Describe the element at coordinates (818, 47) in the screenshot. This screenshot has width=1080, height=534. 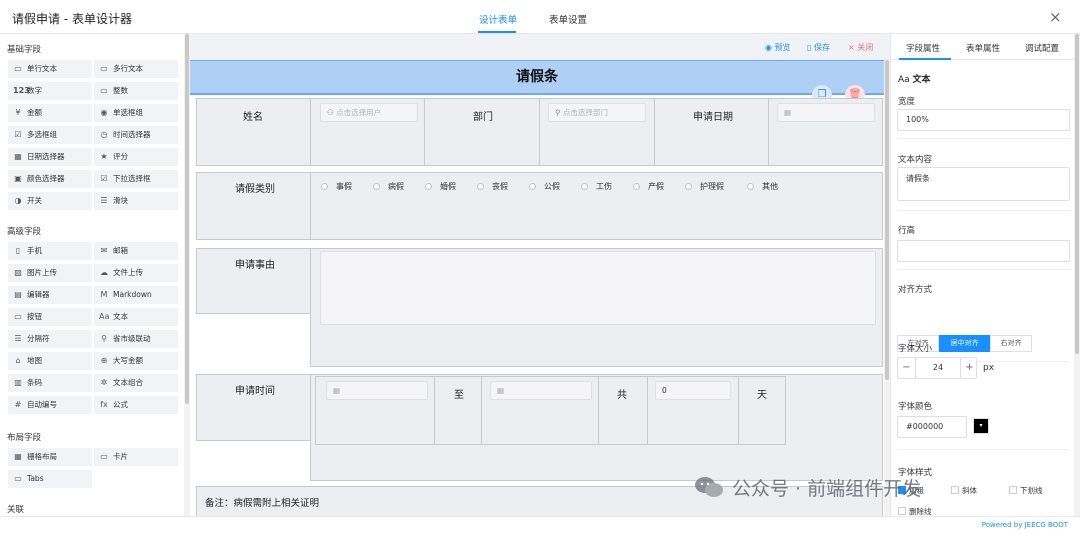
I see `save-button: ▯ 保存` at that location.